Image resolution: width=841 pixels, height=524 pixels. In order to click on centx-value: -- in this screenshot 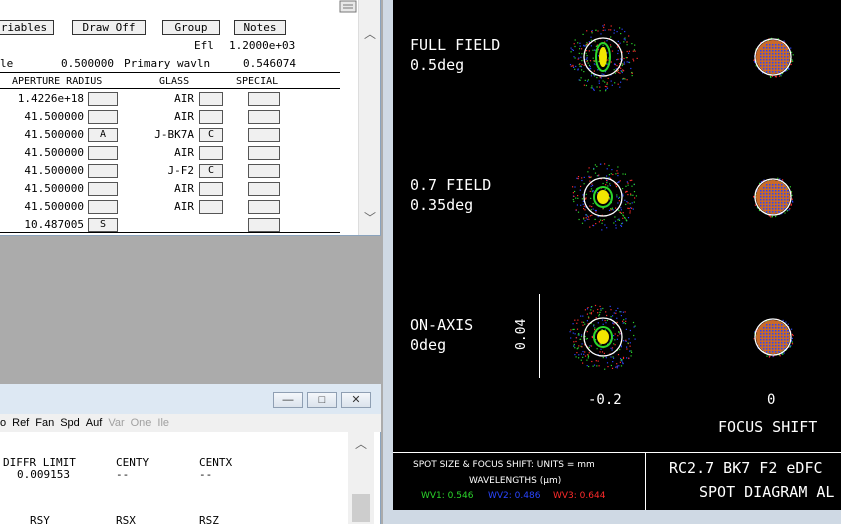, I will do `click(206, 474)`.